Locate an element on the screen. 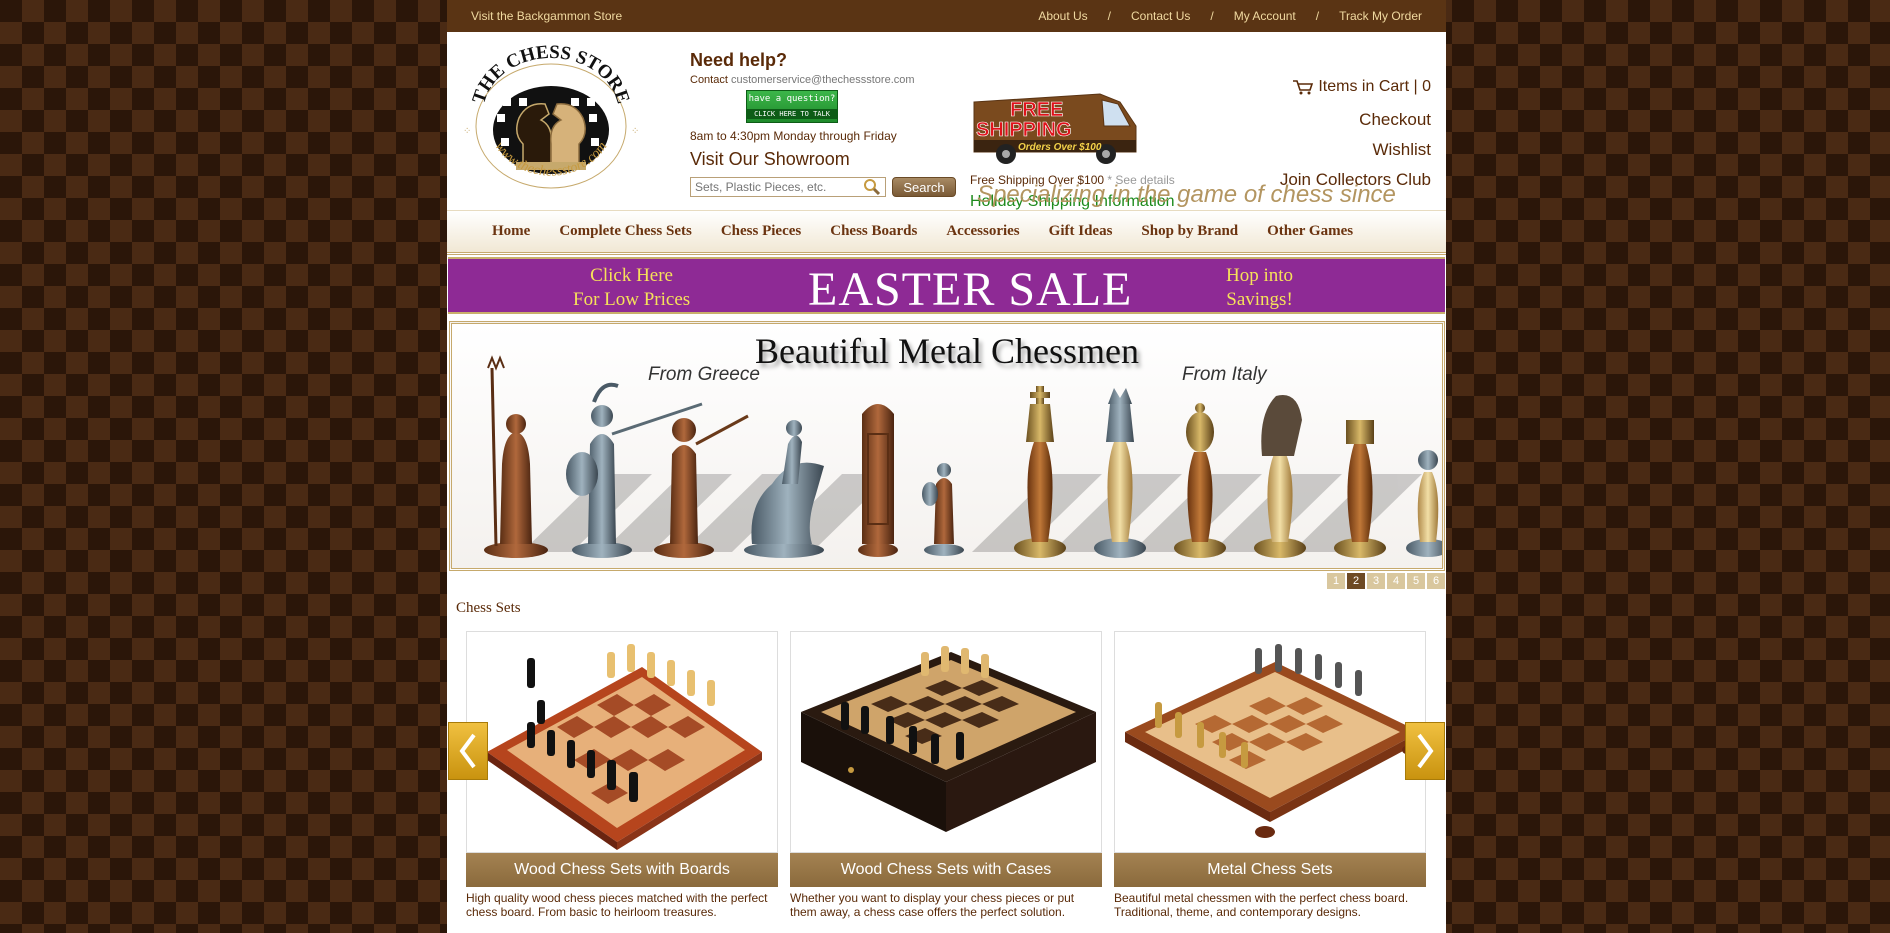 This screenshot has width=1890, height=933. search-input is located at coordinates (775, 187).